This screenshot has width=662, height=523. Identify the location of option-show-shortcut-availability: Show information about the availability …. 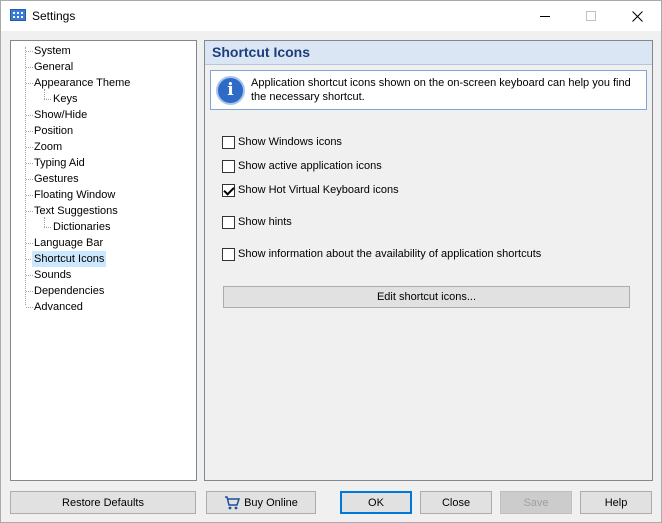
(381, 254).